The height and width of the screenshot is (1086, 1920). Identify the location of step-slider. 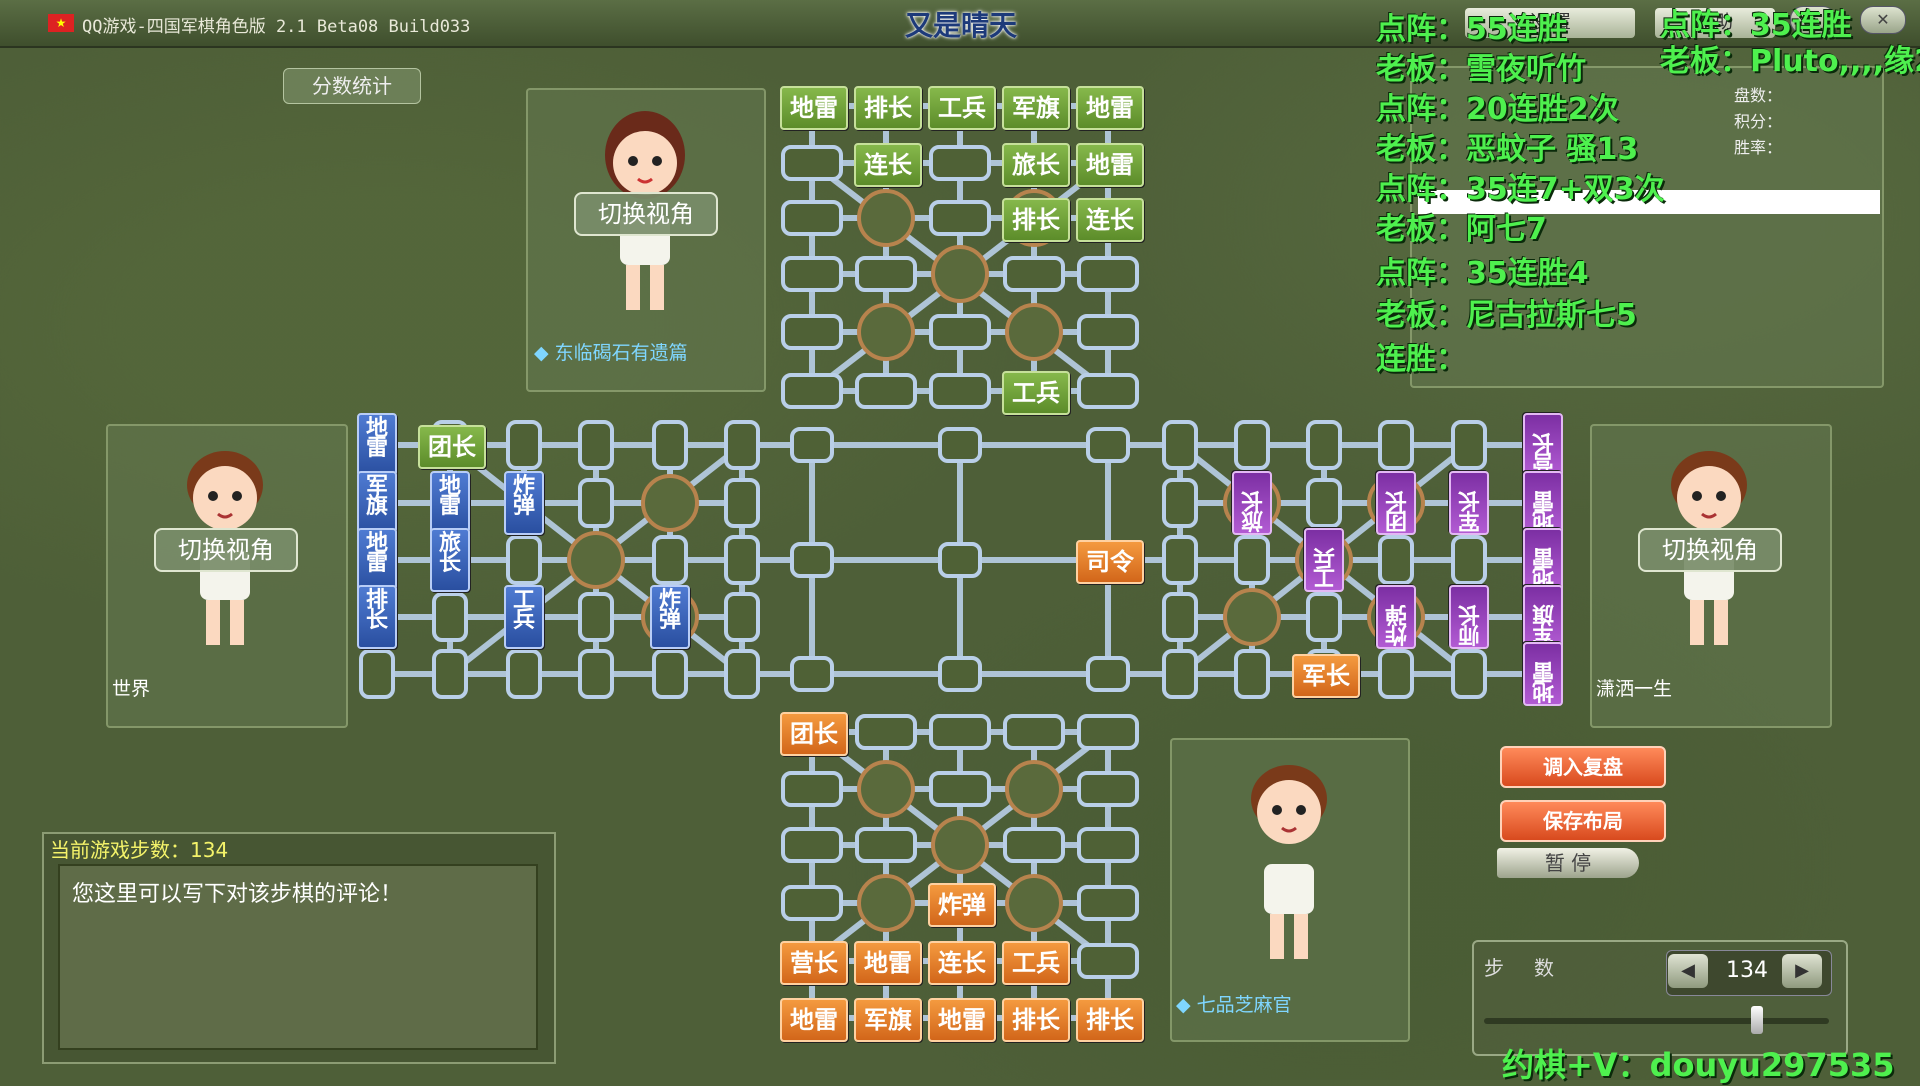
(1656, 1021).